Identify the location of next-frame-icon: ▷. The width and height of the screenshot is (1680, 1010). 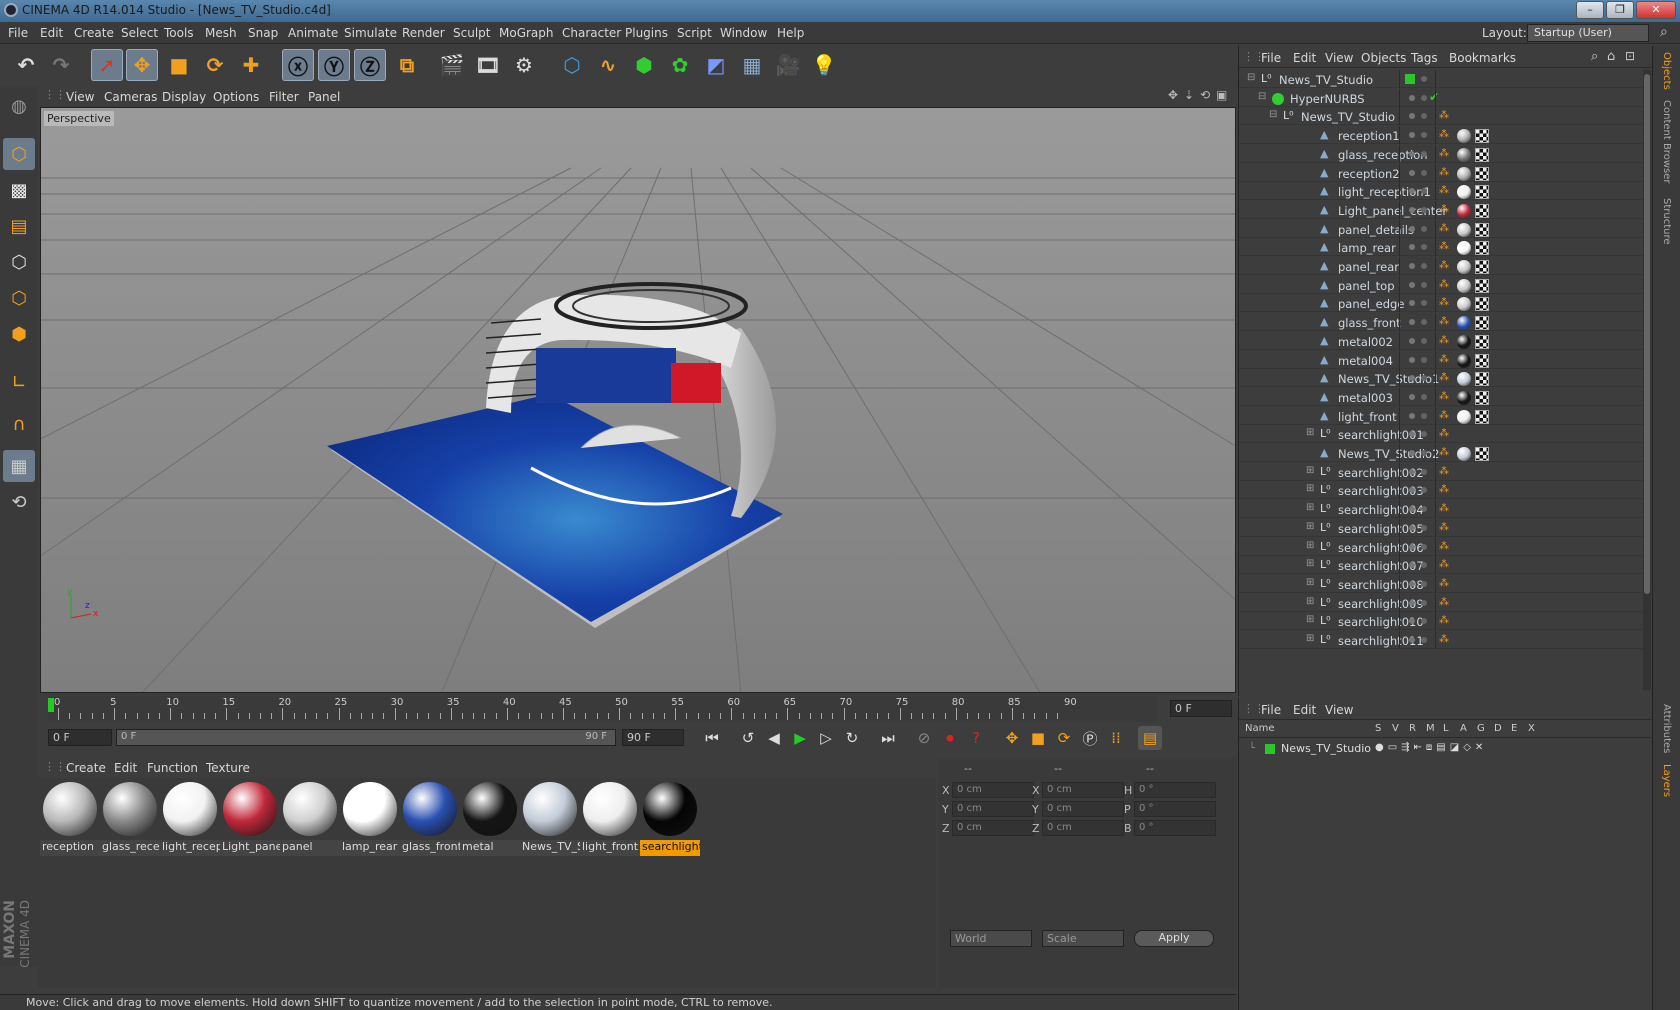
(826, 738).